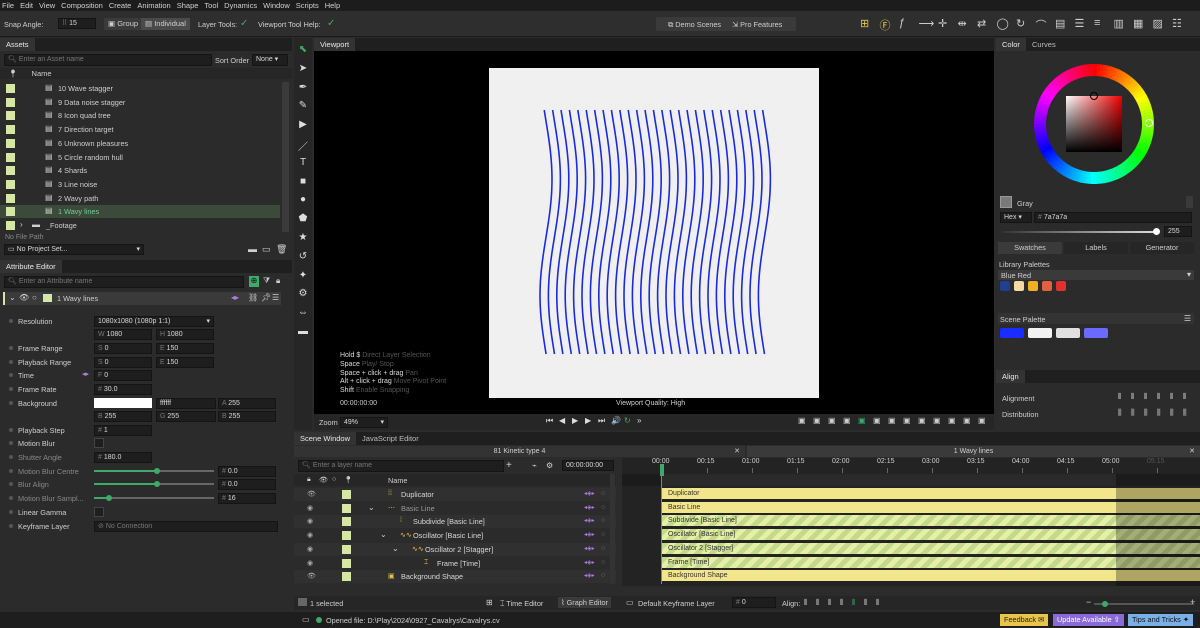  I want to click on layer-row: 👁︎ ▣ Background Shape ◂◈▸ ○, so click(455, 577).